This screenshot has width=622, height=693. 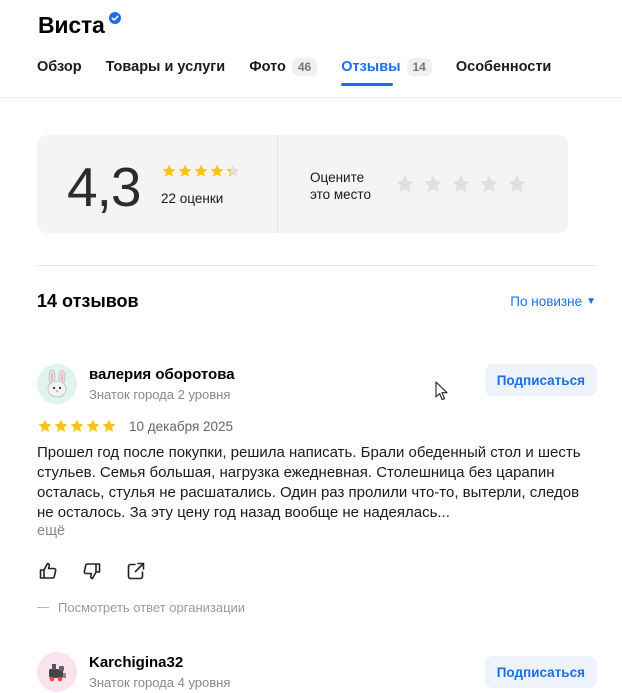 What do you see at coordinates (311, 97) in the screenshot?
I see `header-divider` at bounding box center [311, 97].